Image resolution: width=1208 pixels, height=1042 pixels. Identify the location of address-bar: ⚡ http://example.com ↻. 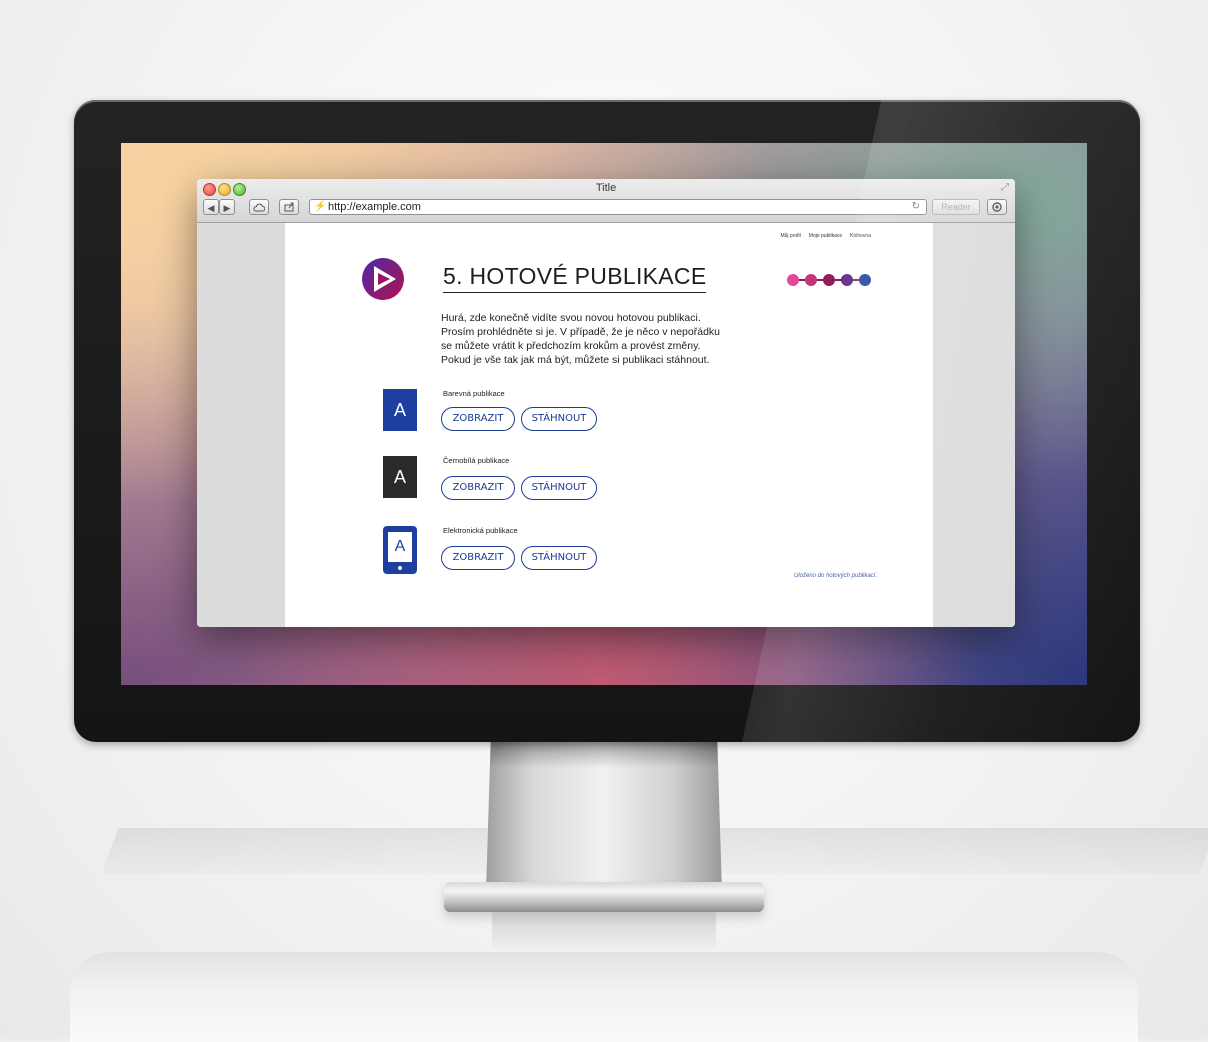
(618, 207).